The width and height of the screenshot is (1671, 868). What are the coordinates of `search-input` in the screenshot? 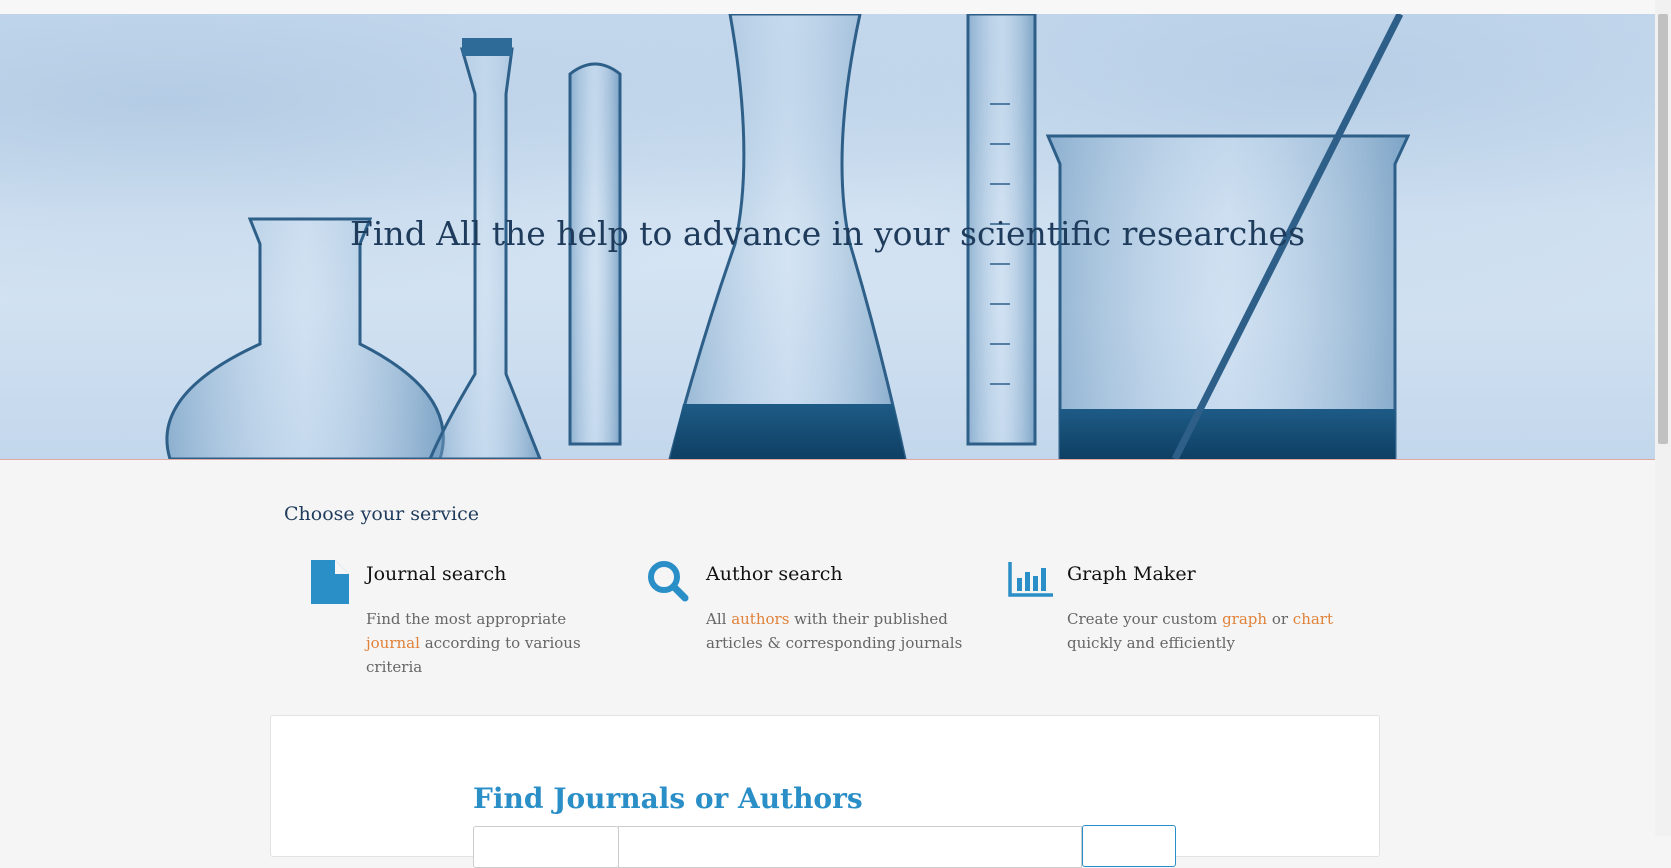 It's located at (850, 847).